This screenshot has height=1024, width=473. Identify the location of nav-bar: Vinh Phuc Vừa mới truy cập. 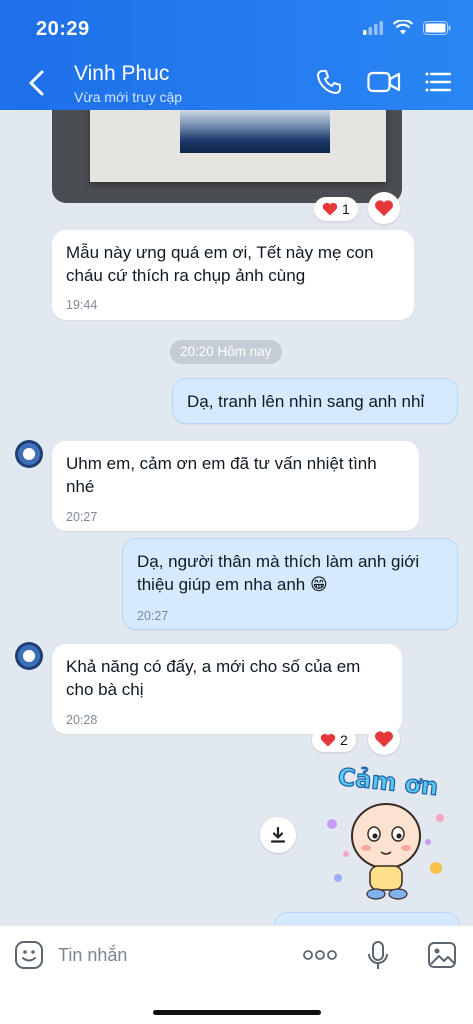
(236, 83).